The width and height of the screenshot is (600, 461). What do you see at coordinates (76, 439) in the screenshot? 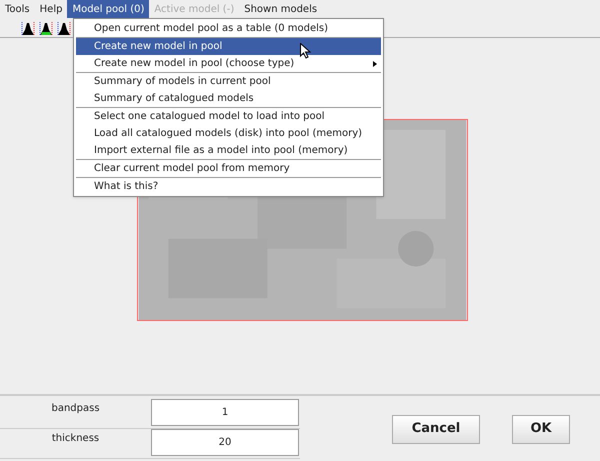
I see `parameter-label: thickness` at bounding box center [76, 439].